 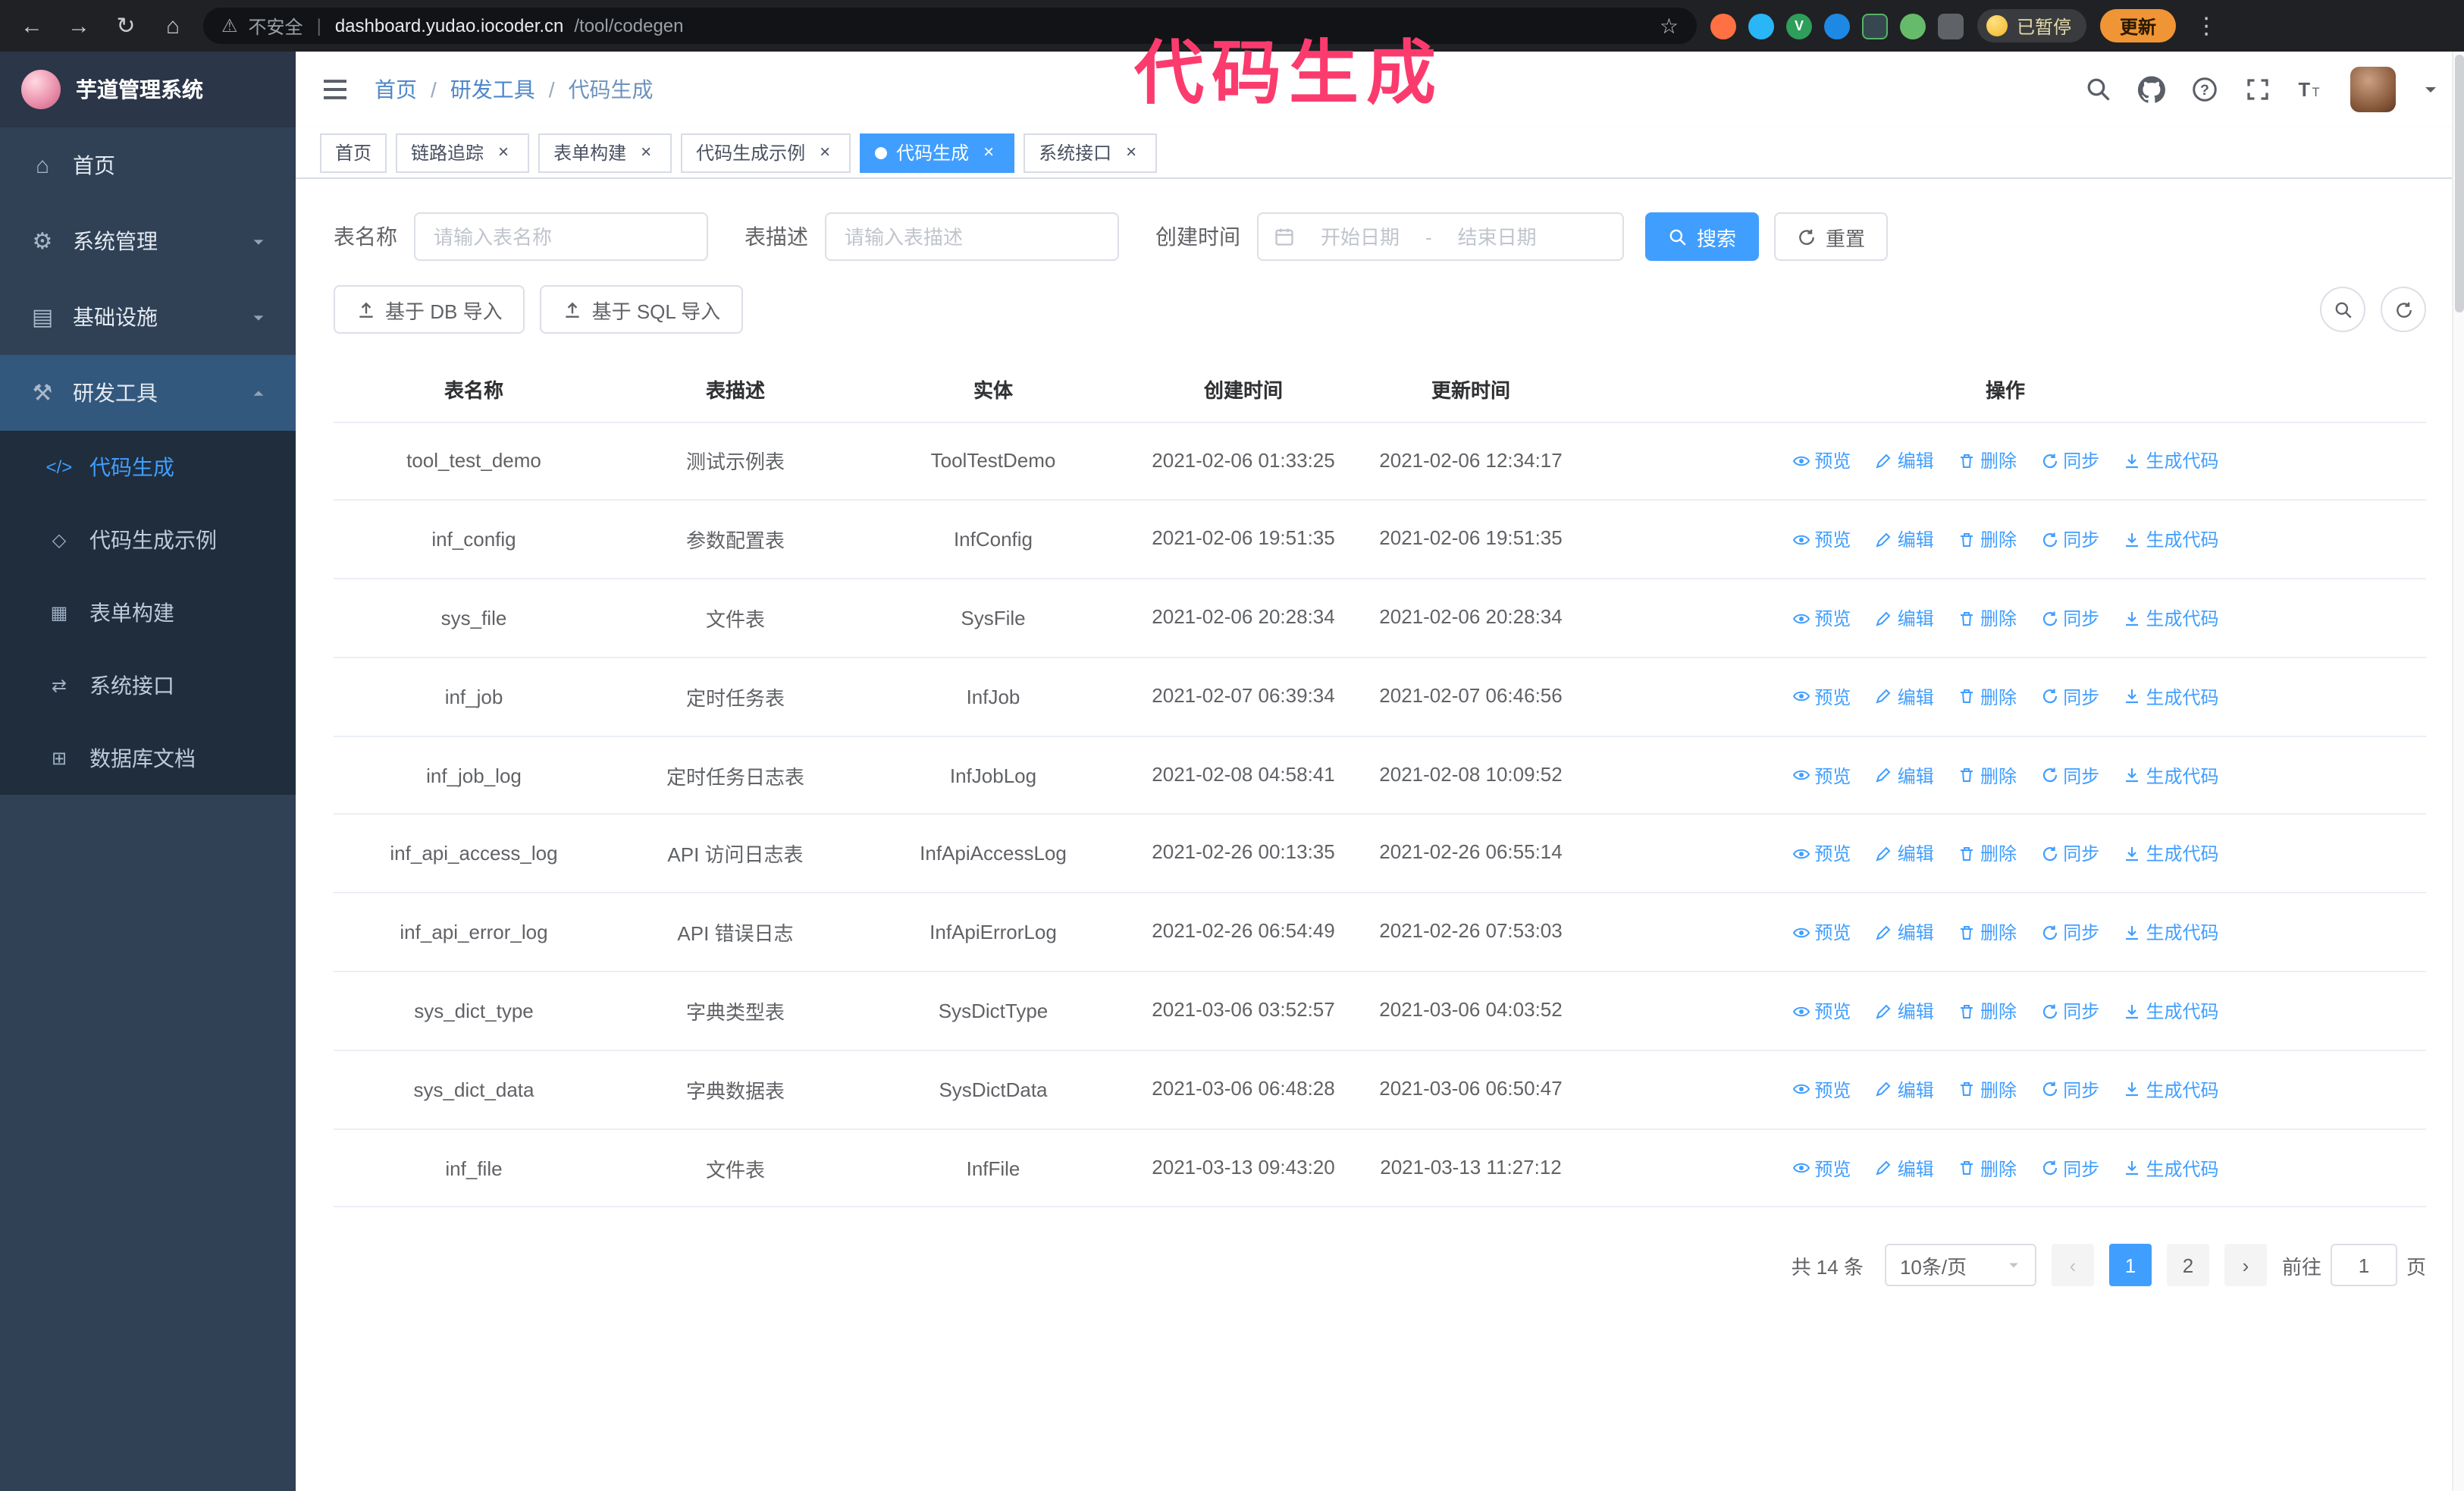 I want to click on puzzle-extension-icon, so click(x=1951, y=26).